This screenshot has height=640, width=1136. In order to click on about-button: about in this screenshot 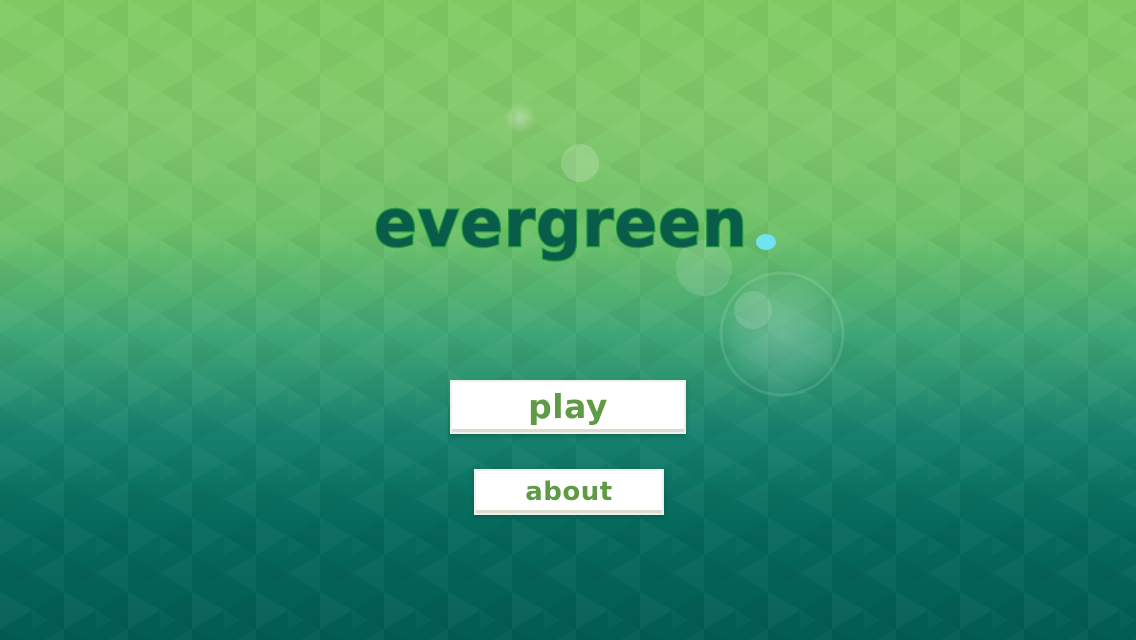, I will do `click(569, 492)`.